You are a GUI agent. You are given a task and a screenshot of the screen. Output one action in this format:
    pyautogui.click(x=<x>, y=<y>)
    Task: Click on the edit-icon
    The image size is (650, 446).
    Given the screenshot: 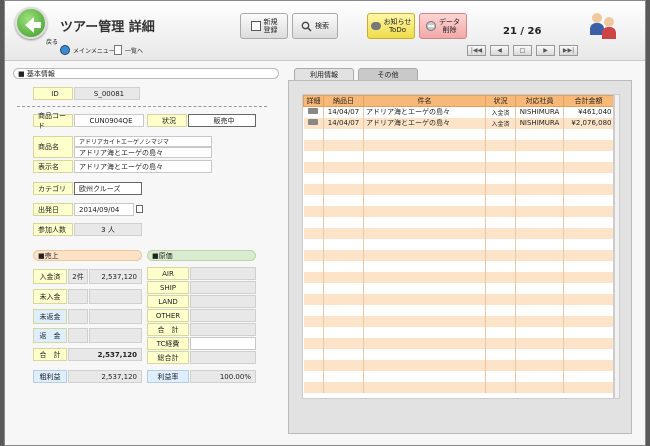 What is the action you would take?
    pyautogui.click(x=255, y=26)
    